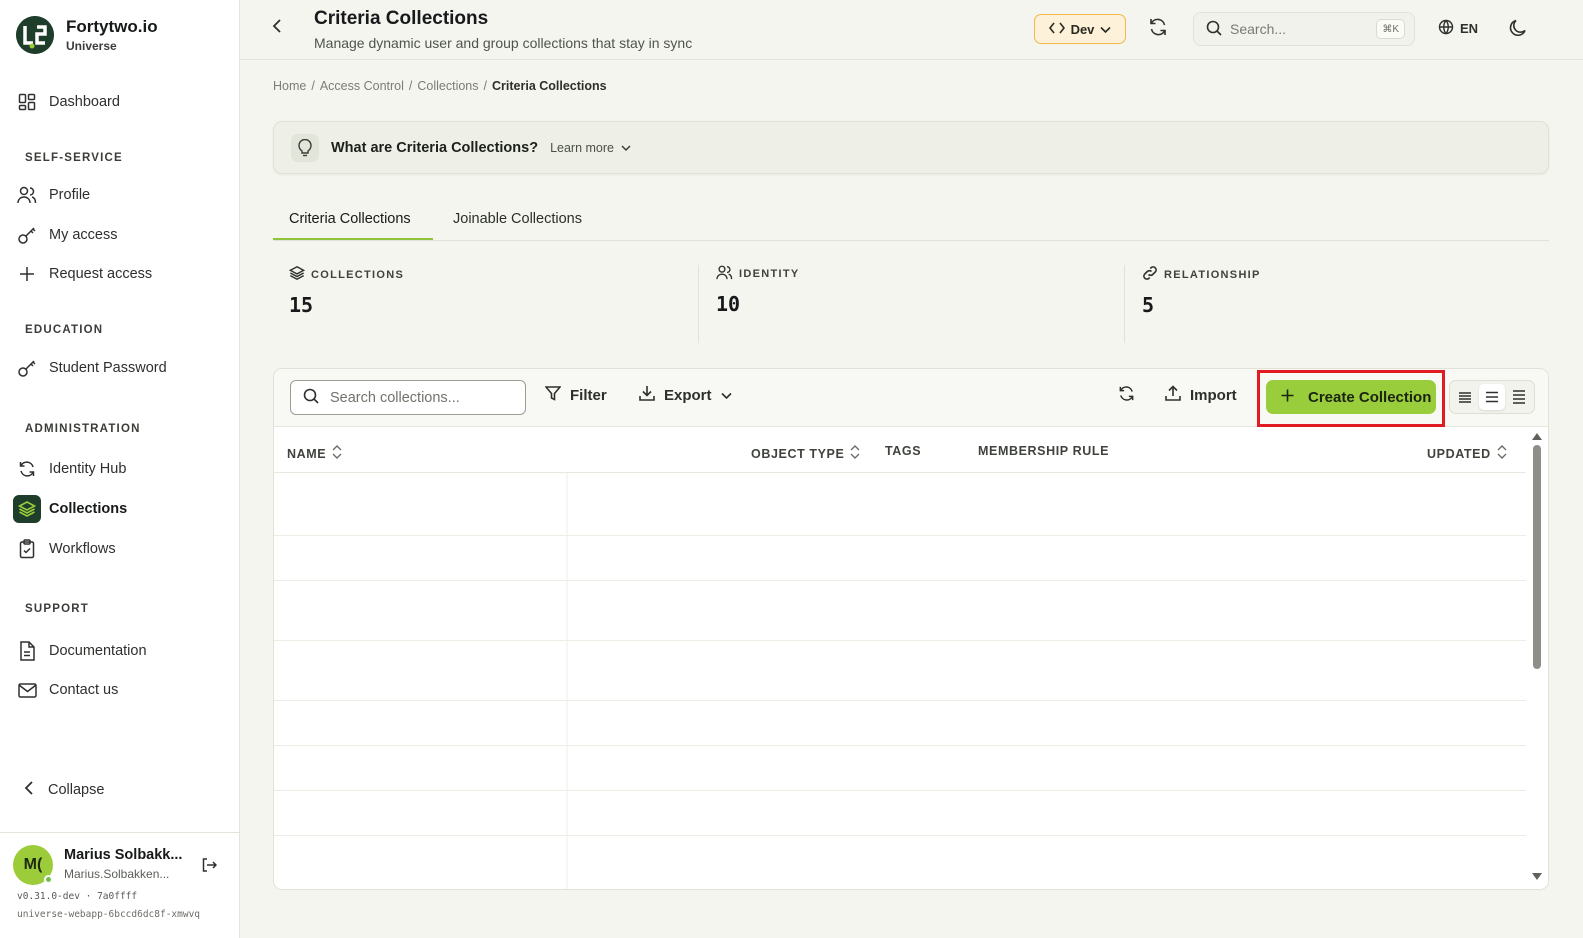 Image resolution: width=1583 pixels, height=938 pixels. Describe the element at coordinates (1105, 29) in the screenshot. I see `chevron-down-icon` at that location.